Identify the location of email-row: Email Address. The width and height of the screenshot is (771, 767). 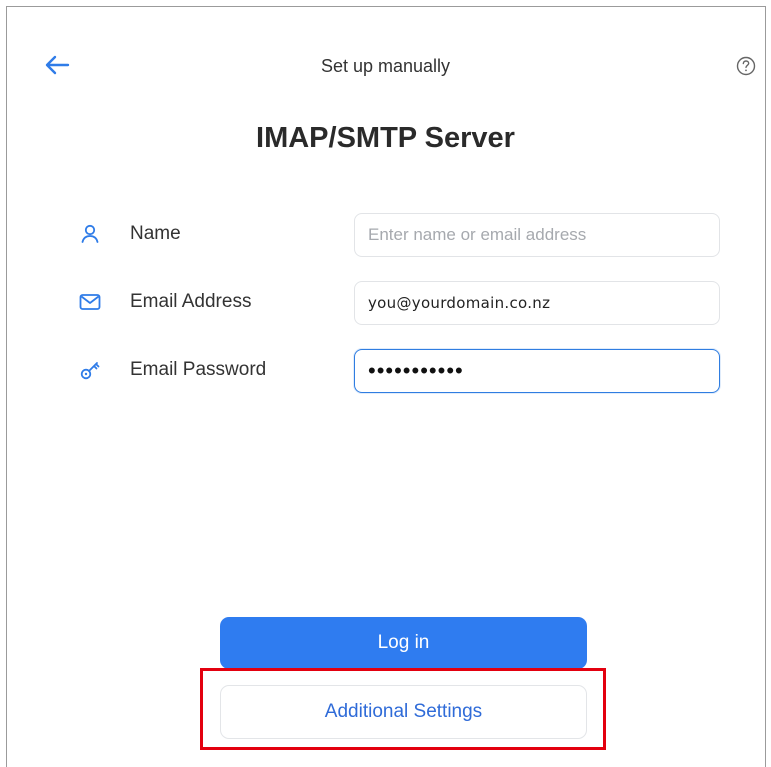
(403, 303).